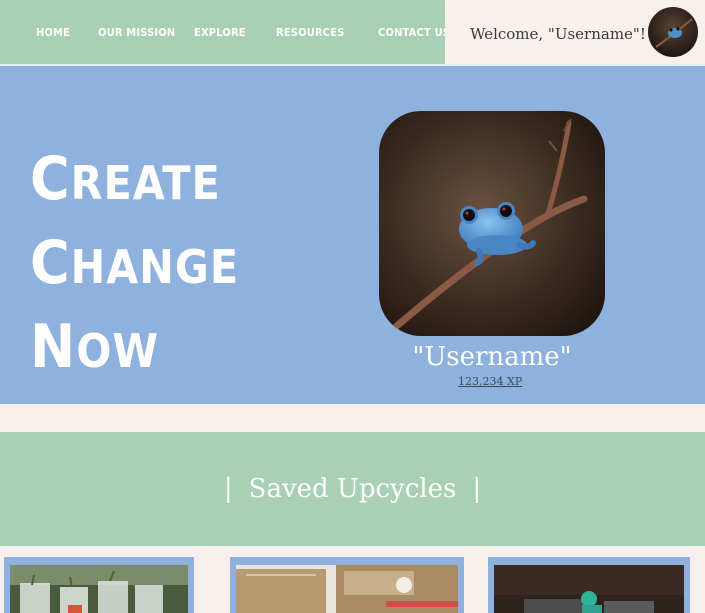 Image resolution: width=705 pixels, height=613 pixels. I want to click on saved-upcycles-label: Saved Upcycles, so click(352, 489).